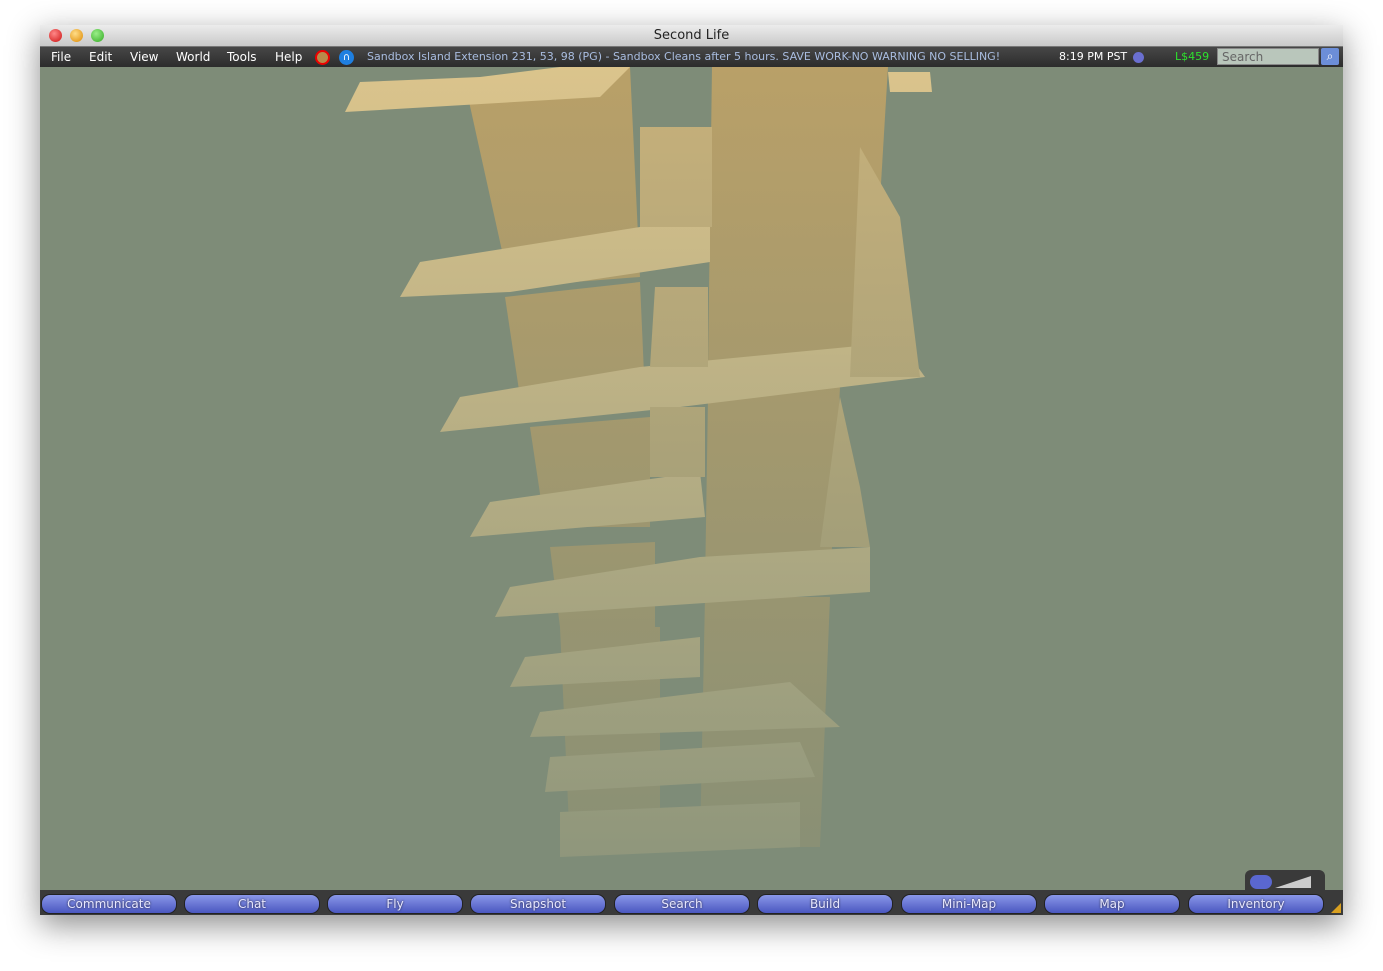 The height and width of the screenshot is (971, 1383). I want to click on menu-world: World, so click(193, 57).